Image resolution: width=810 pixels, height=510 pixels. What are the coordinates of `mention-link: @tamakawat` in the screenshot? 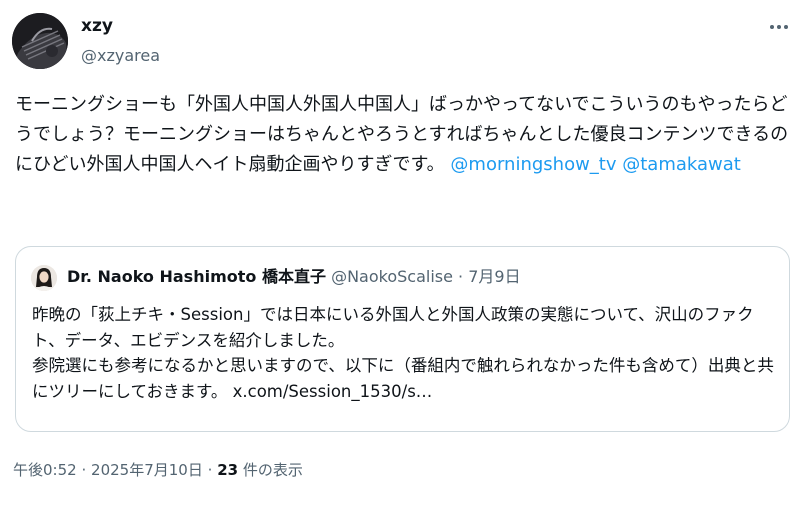 It's located at (681, 164).